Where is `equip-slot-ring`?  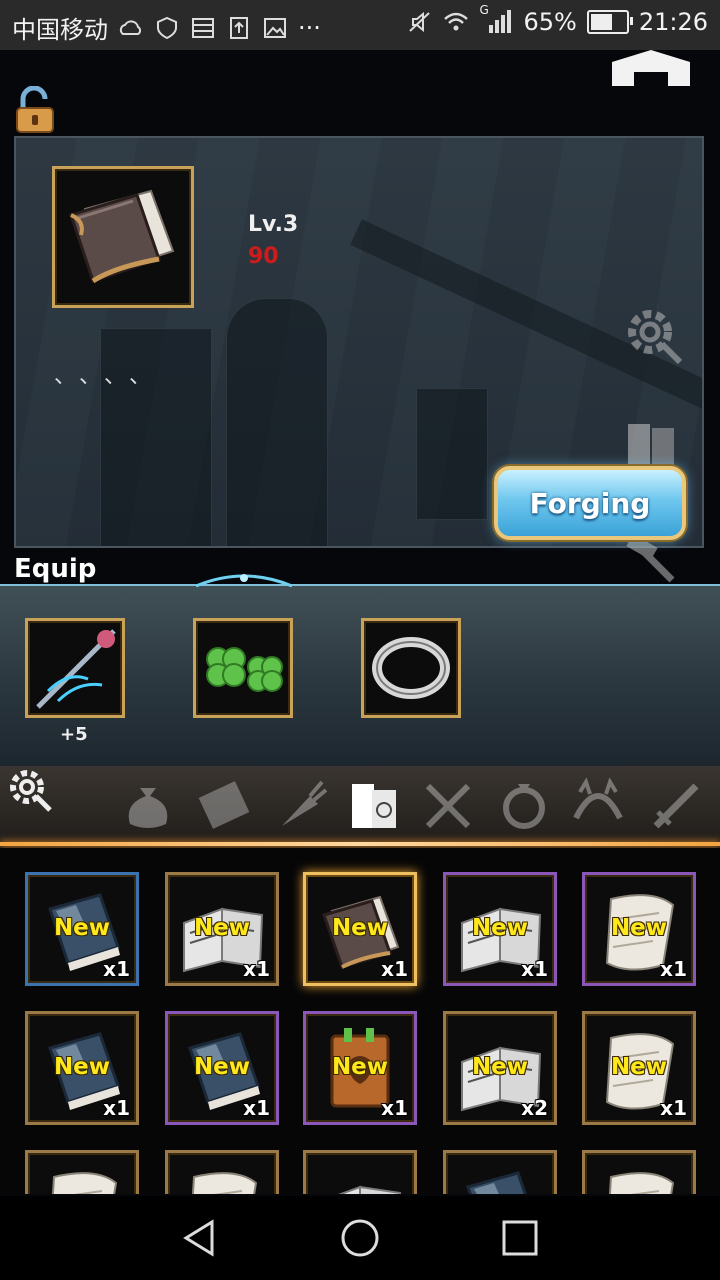
equip-slot-ring is located at coordinates (411, 668).